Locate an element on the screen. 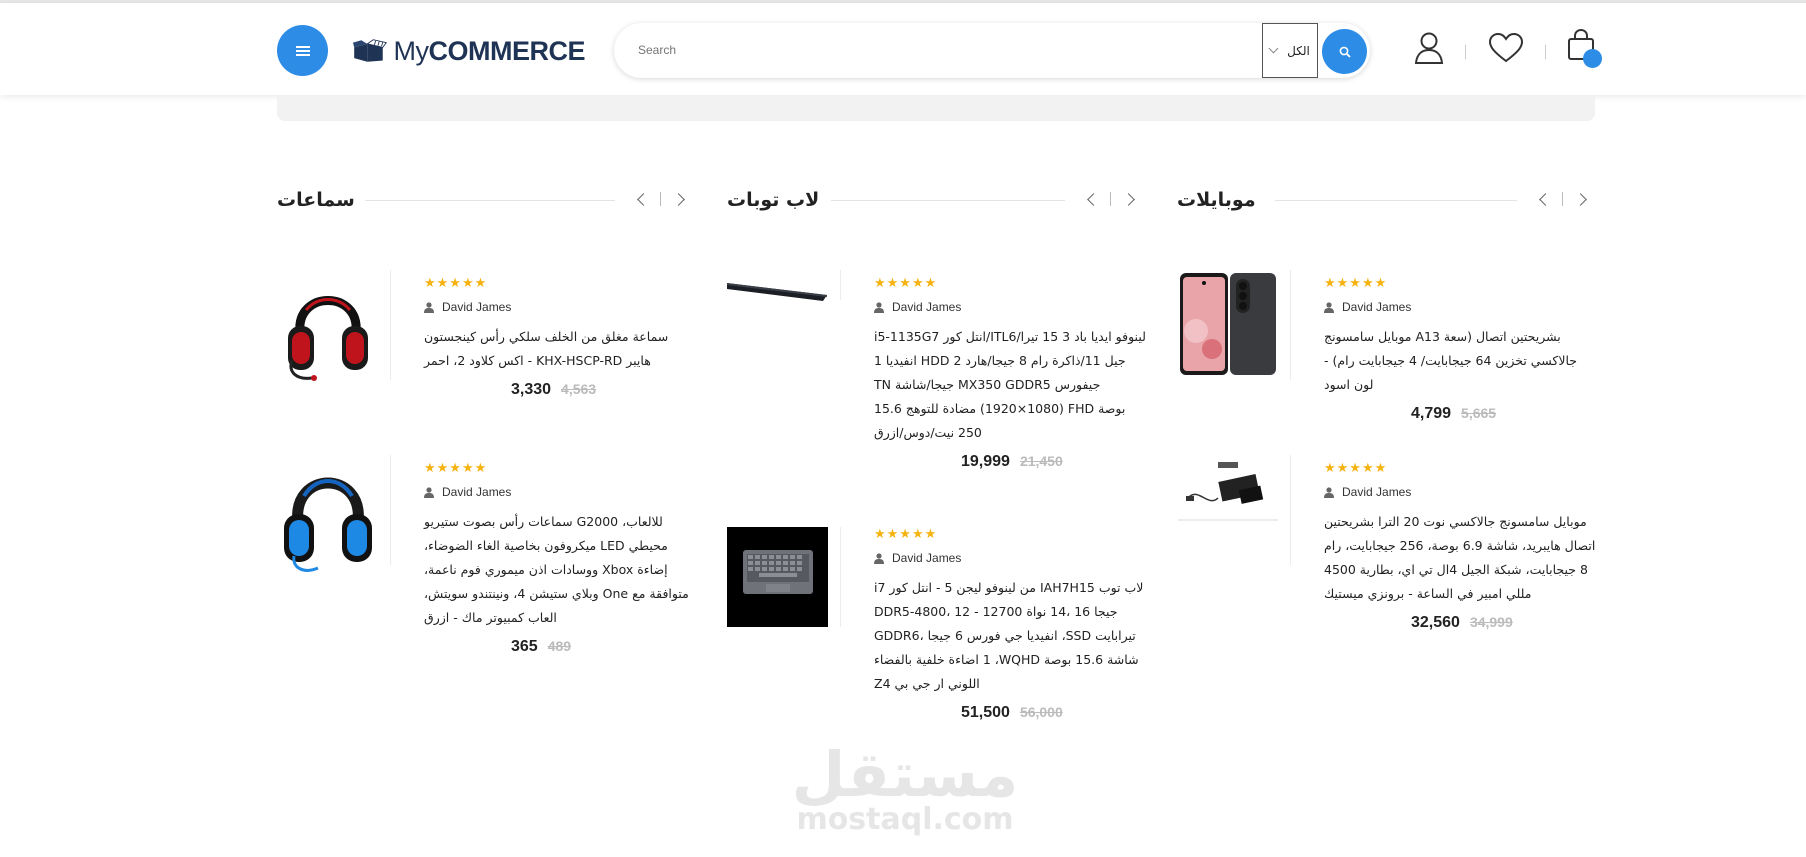 The image size is (1806, 857). column-title: لاب توبات is located at coordinates (773, 200).